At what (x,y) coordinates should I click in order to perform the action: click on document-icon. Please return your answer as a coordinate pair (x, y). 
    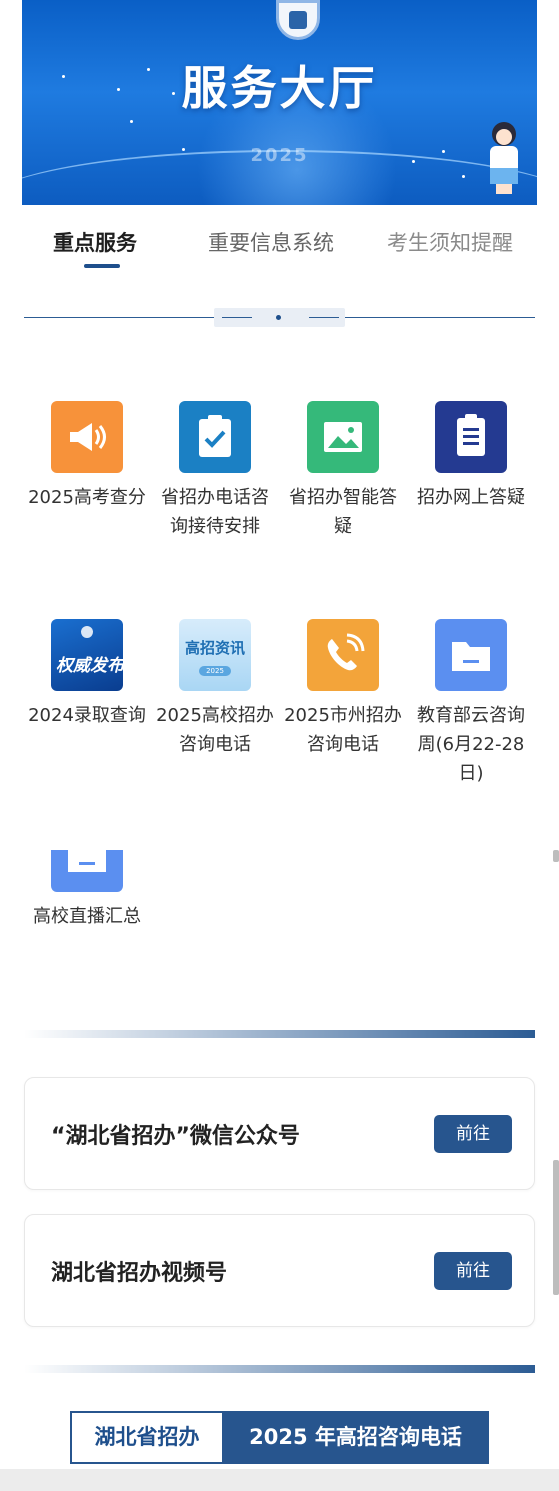
    Looking at the image, I should click on (471, 437).